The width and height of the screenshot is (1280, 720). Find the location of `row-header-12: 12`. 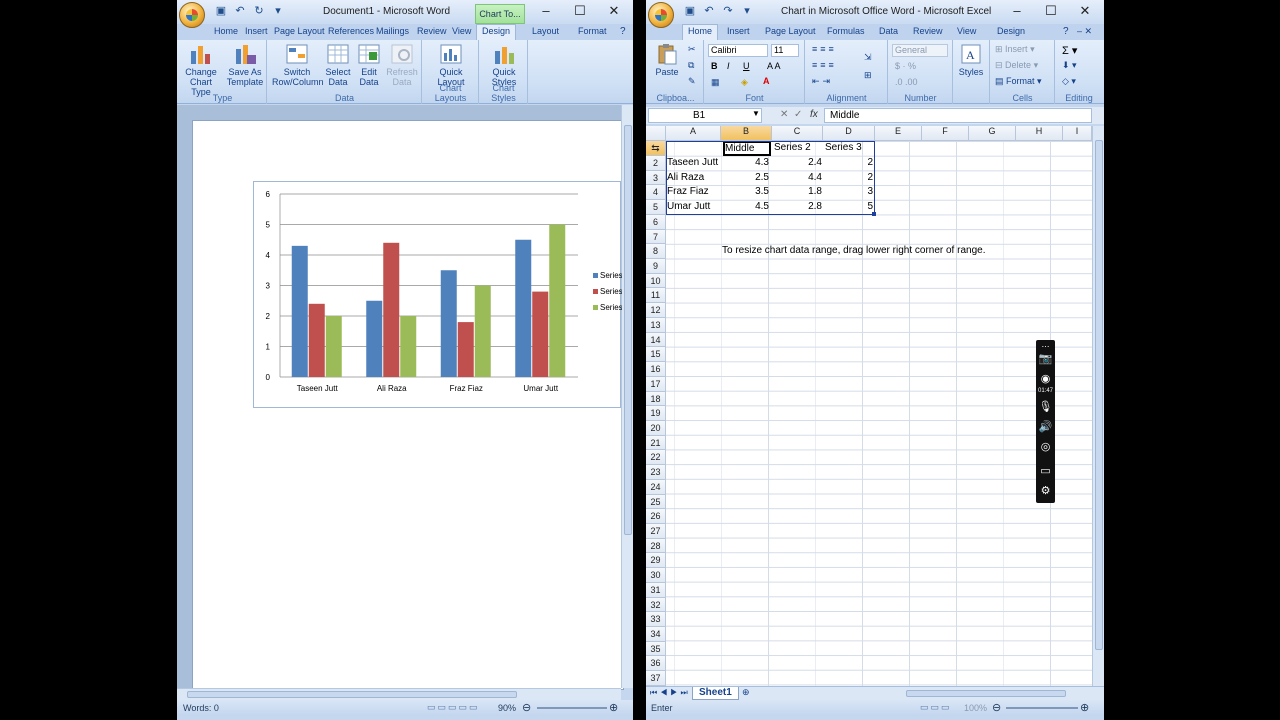

row-header-12: 12 is located at coordinates (656, 310).